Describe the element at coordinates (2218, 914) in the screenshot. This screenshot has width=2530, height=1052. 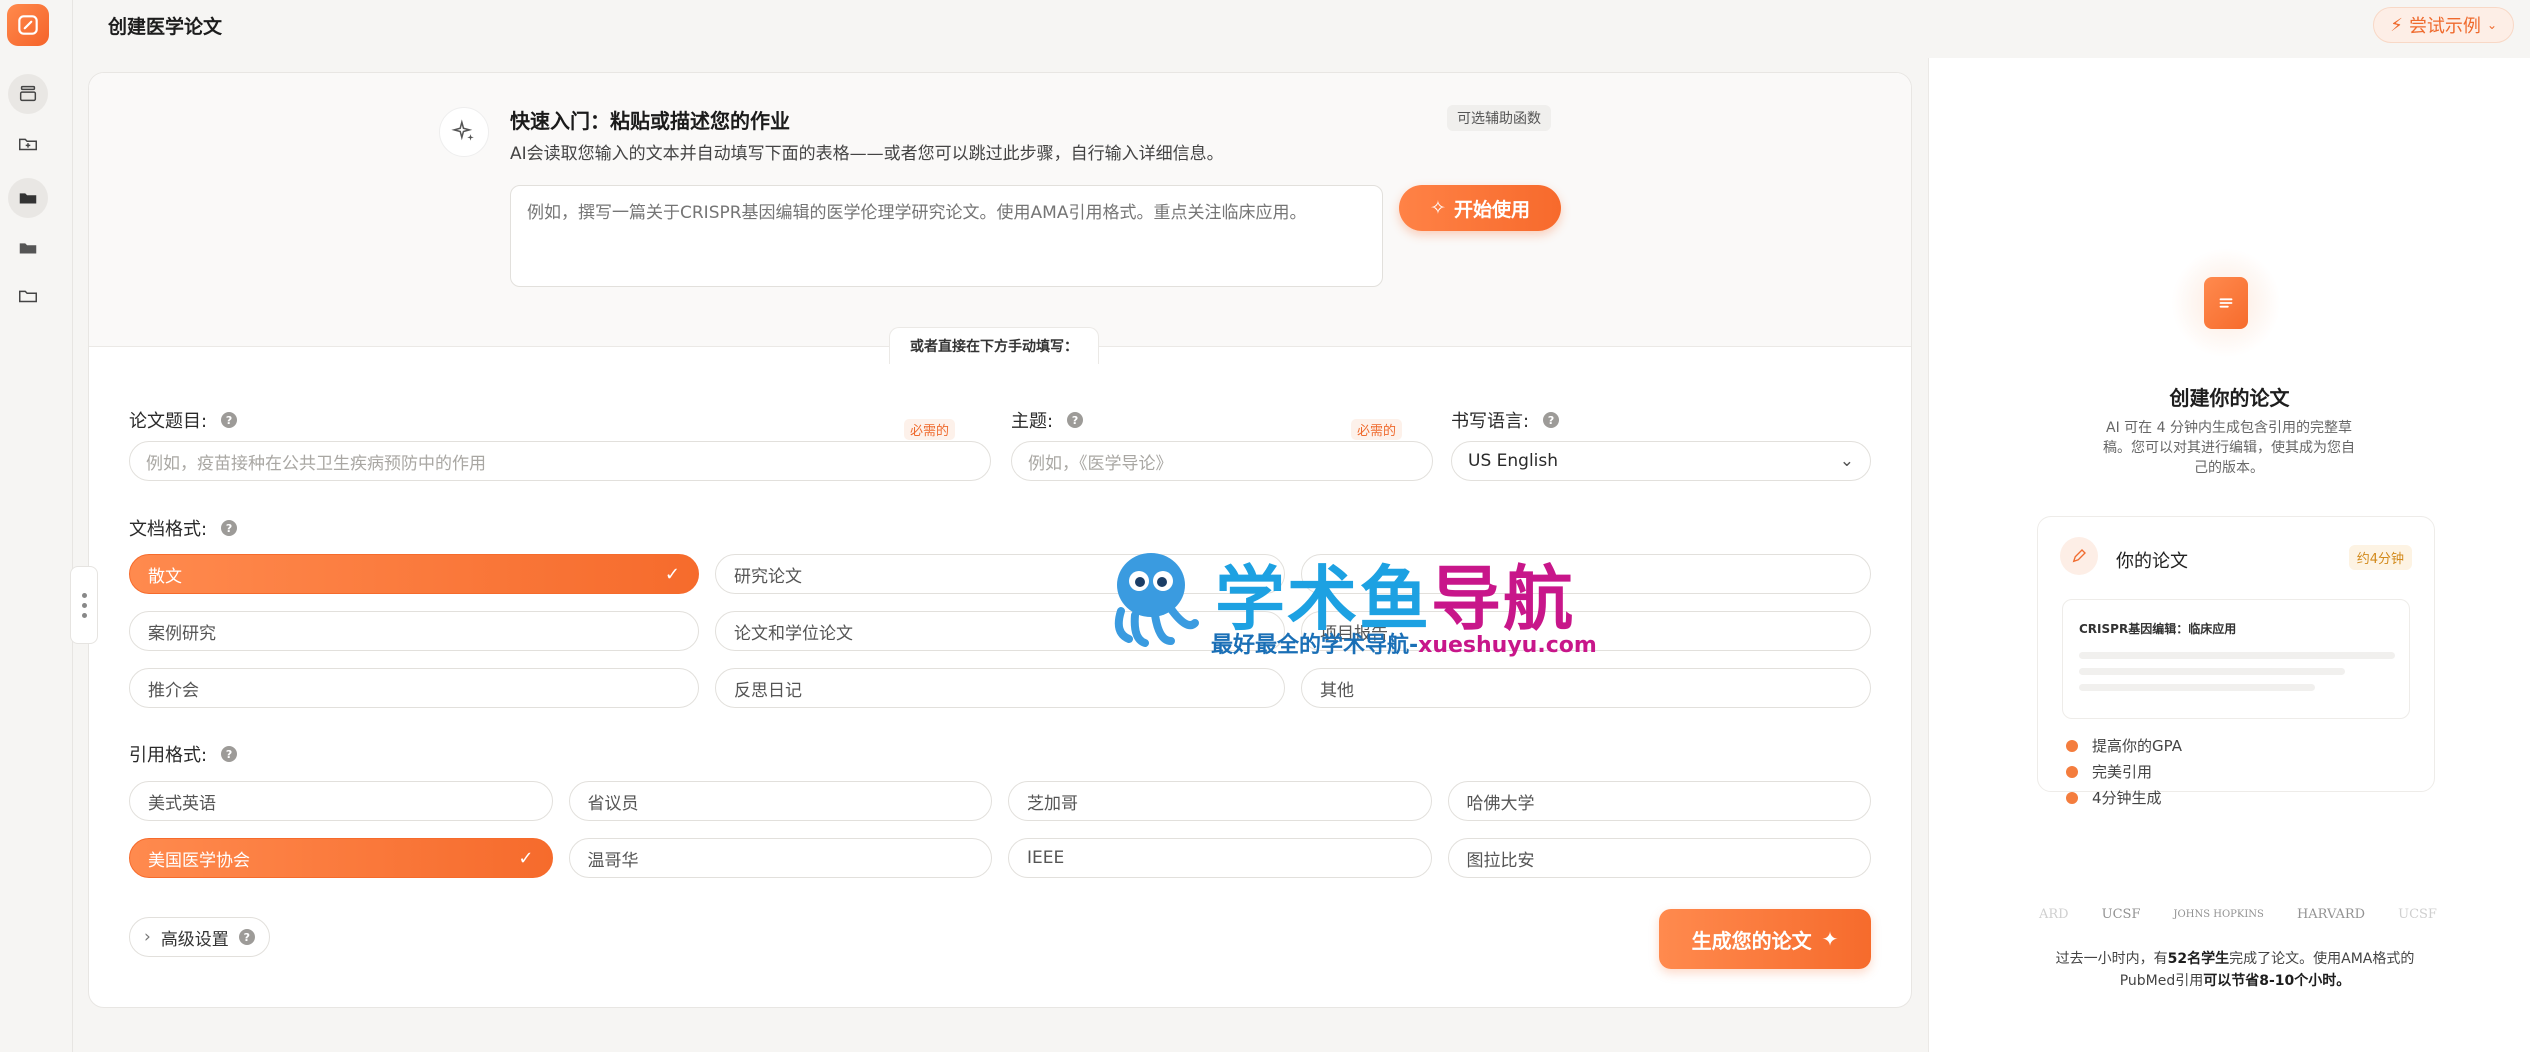
I see `university-logo: JOHNS HOPKINS` at that location.